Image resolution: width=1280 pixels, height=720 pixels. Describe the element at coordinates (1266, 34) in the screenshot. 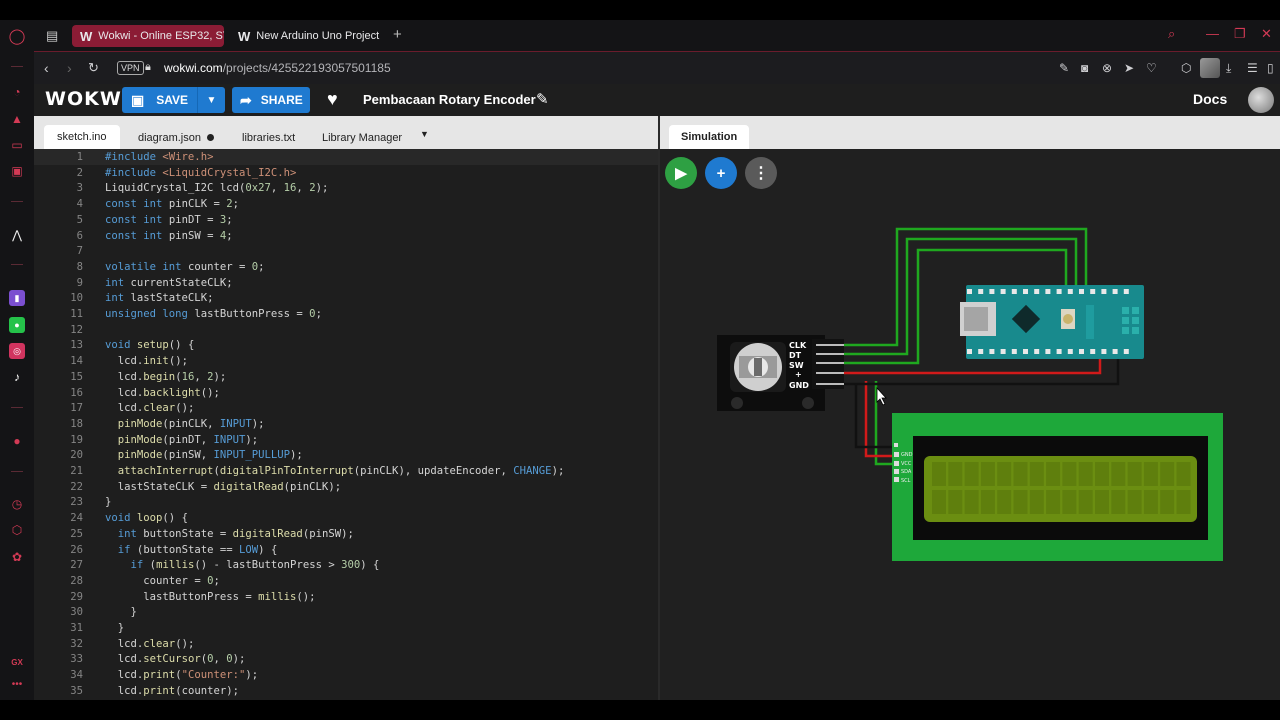

I see `close-window-icon: ✕` at that location.